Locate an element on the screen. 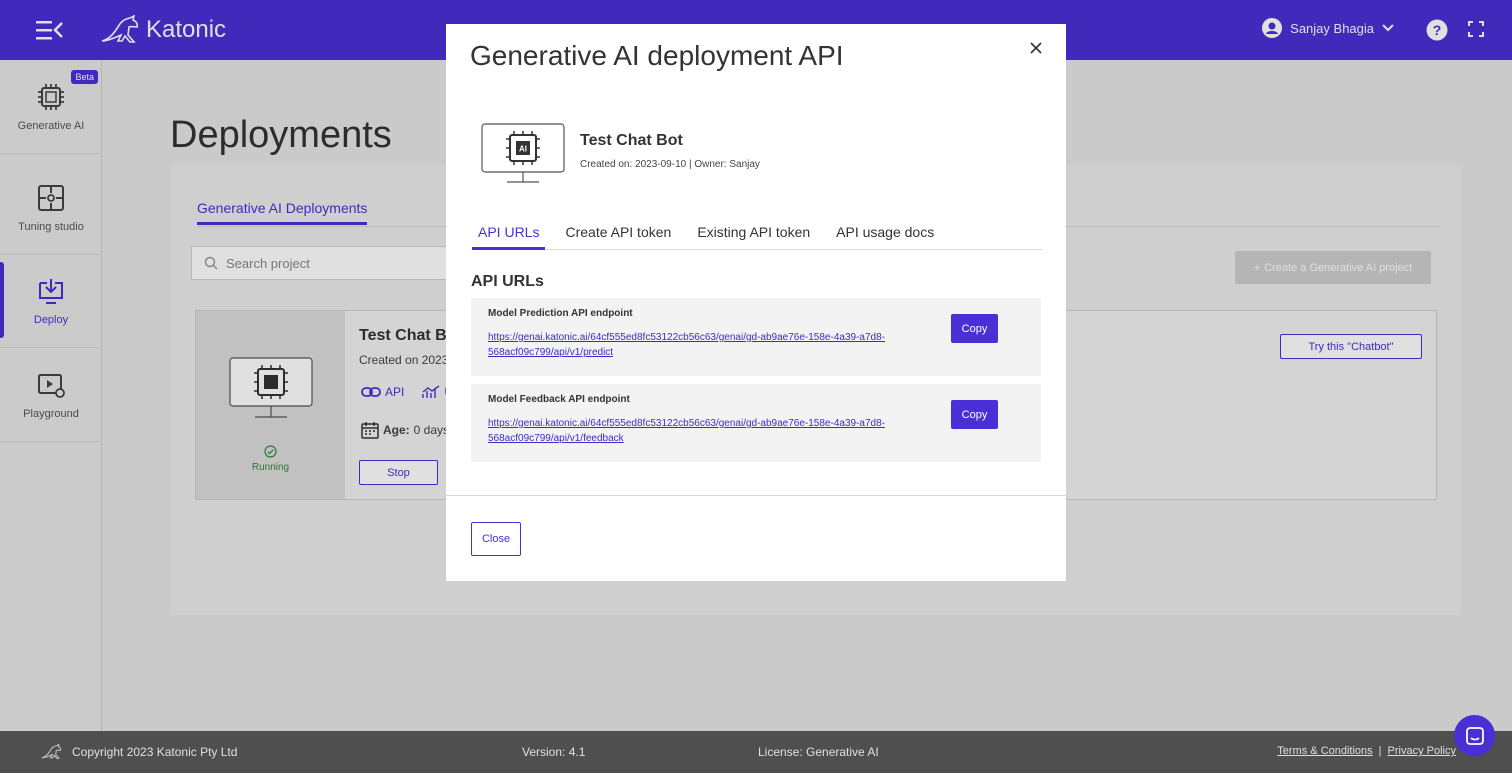 The width and height of the screenshot is (1512, 773). tab-api-usage-docs: API usage docs is located at coordinates (885, 236).